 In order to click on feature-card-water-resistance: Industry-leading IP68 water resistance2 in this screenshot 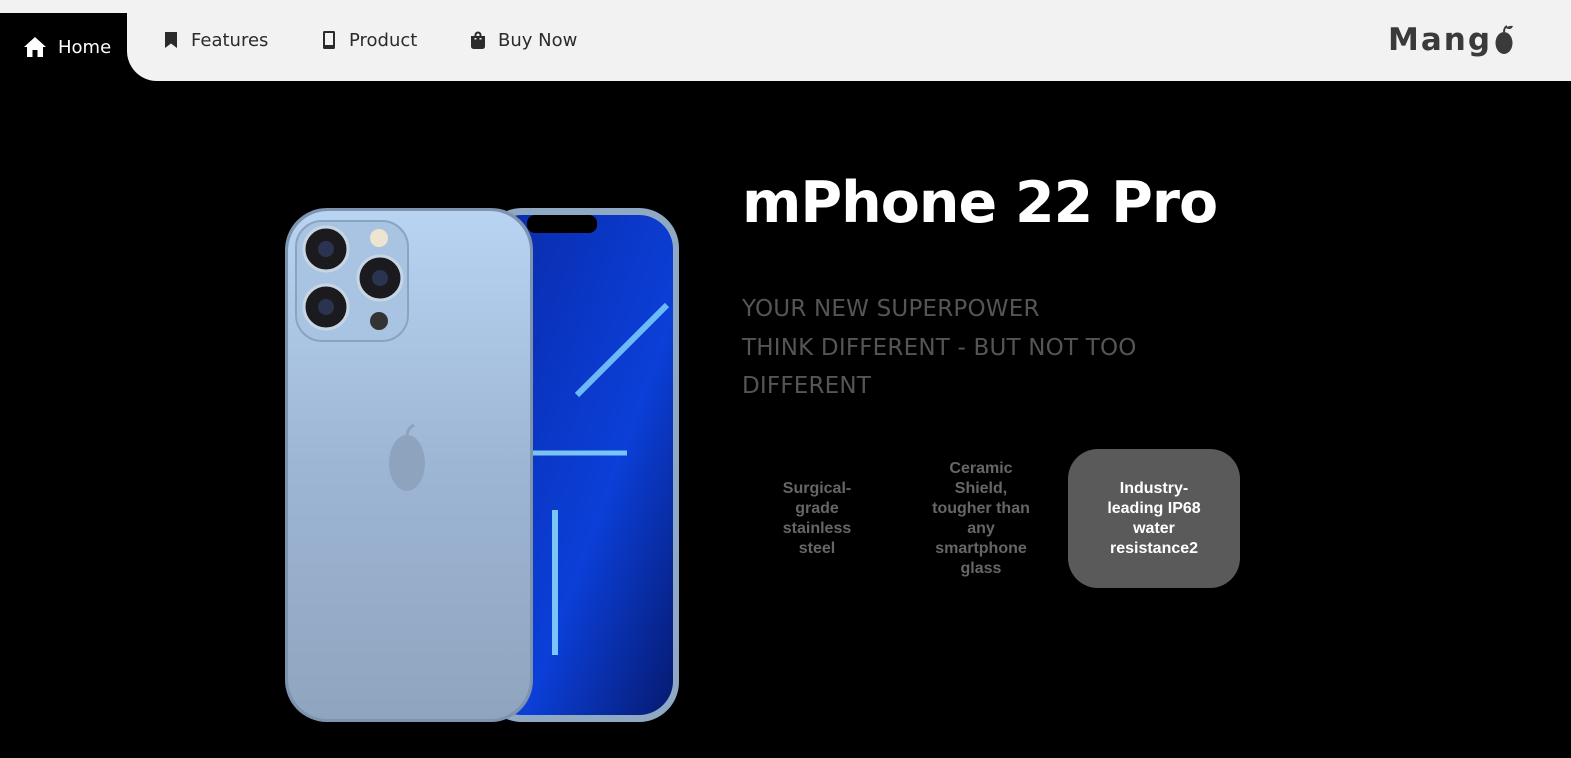, I will do `click(1154, 518)`.